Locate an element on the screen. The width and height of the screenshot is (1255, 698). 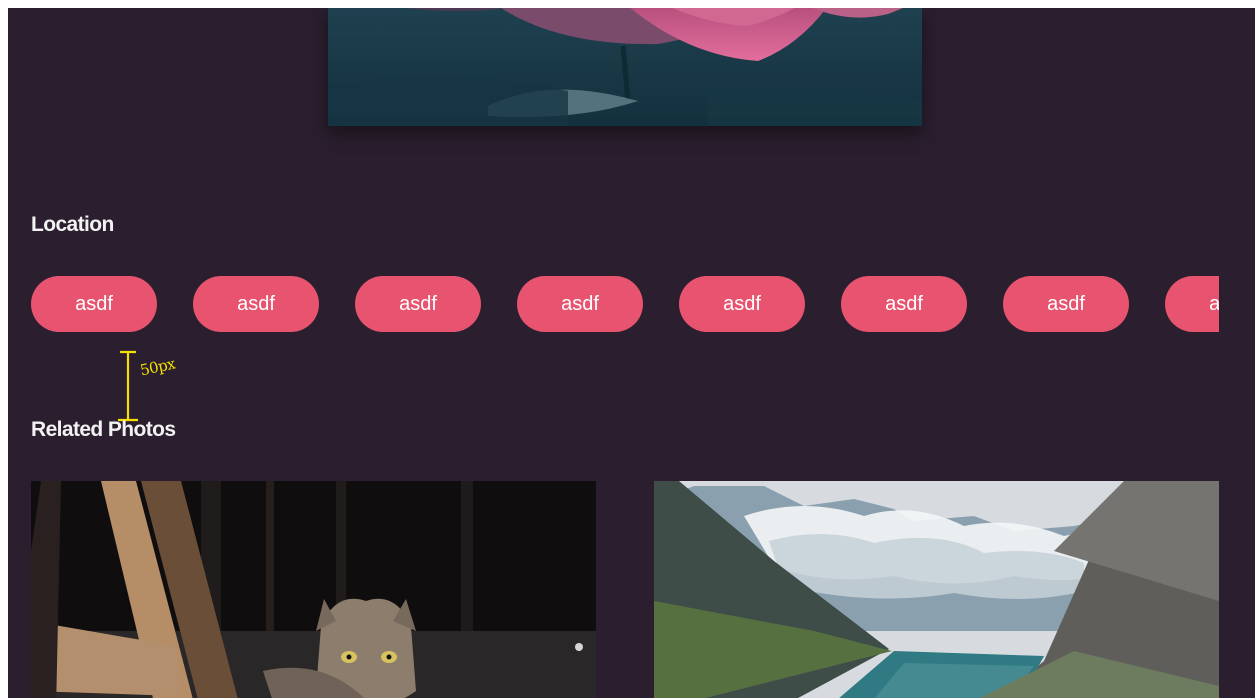
hero-image is located at coordinates (625, 67).